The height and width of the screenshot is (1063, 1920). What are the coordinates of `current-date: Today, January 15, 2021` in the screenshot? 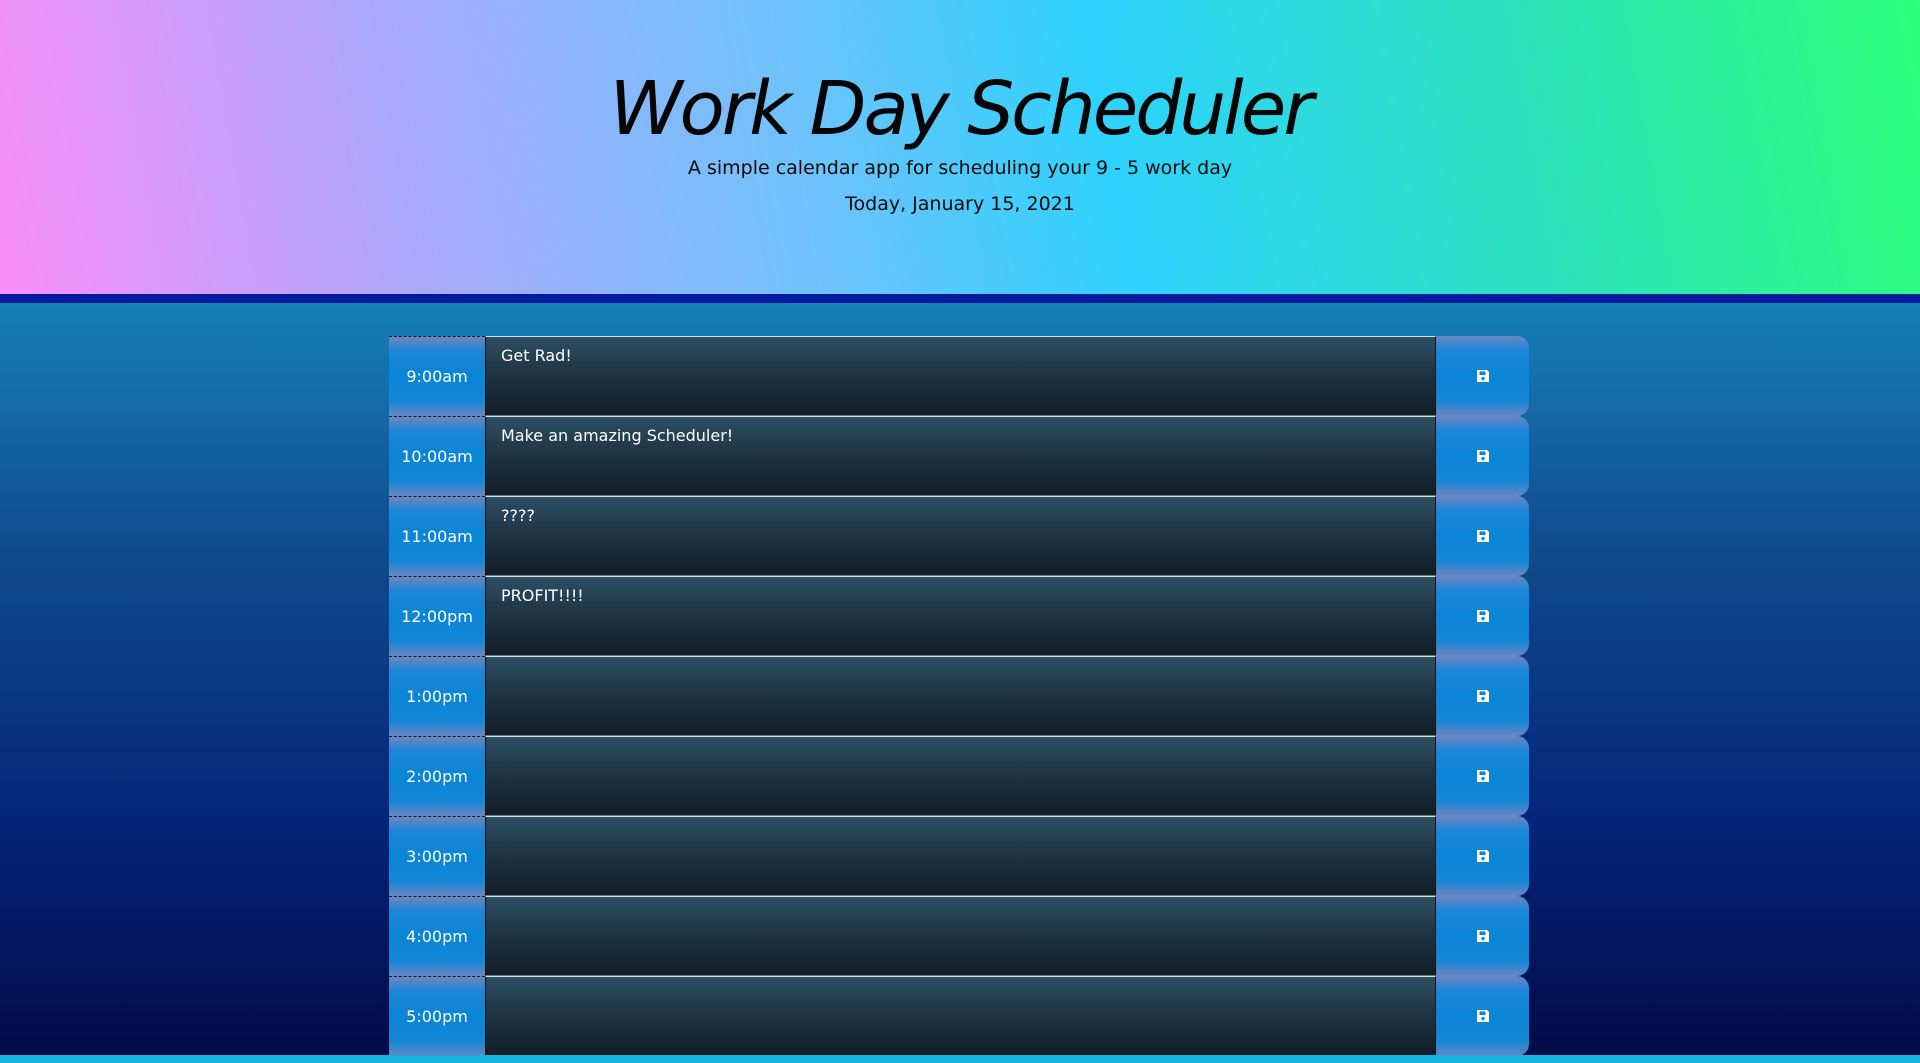 It's located at (960, 204).